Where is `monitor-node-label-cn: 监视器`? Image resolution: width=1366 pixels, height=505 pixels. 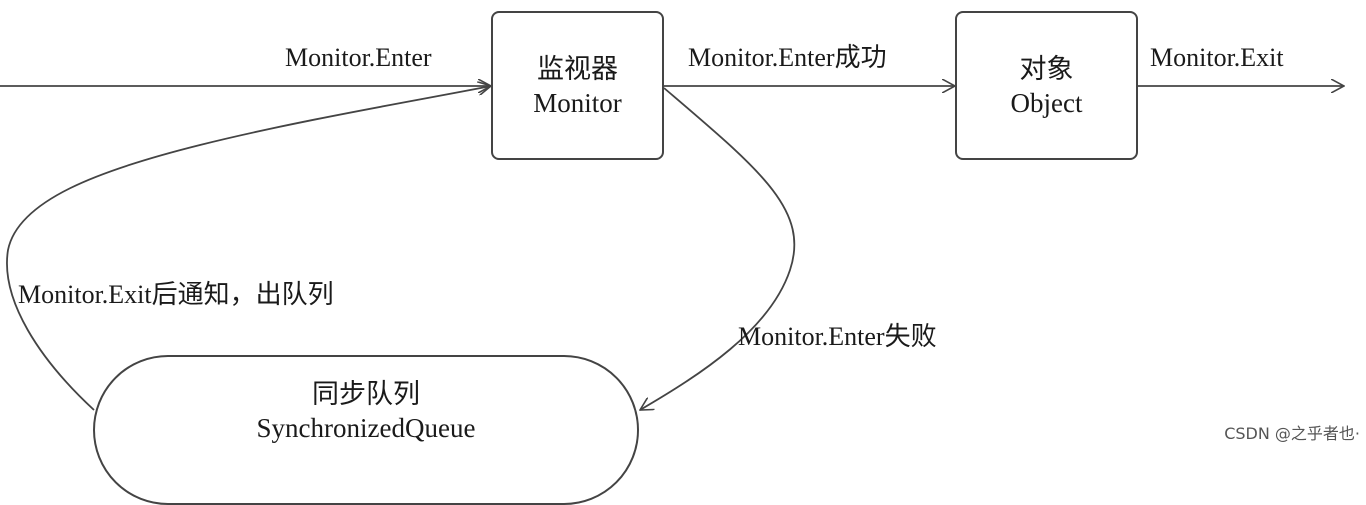
monitor-node-label-cn: 监视器 is located at coordinates (577, 68).